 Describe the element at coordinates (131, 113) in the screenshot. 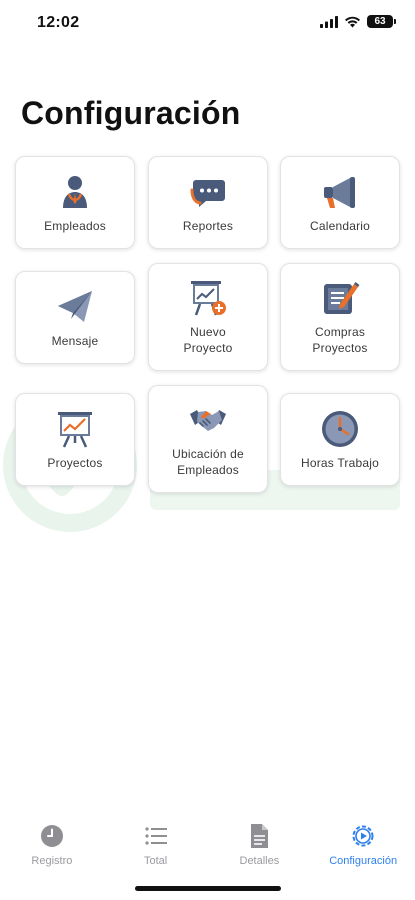

I see `page-title: Configuración` at that location.